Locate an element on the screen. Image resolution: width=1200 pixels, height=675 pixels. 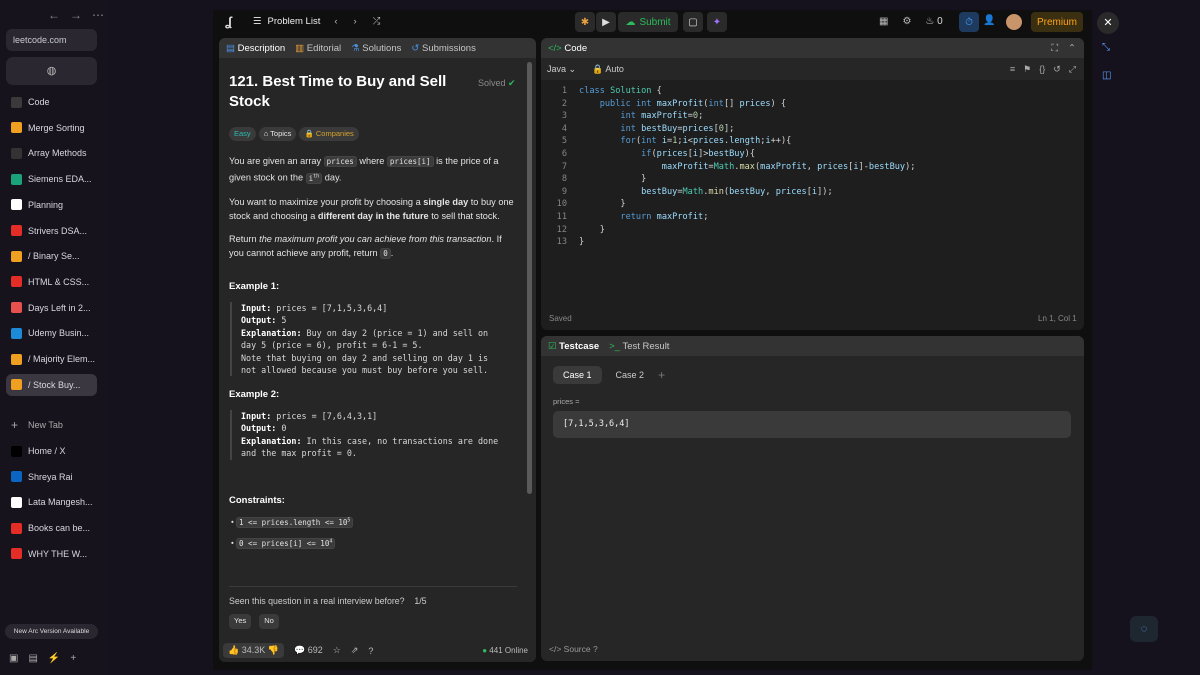
star-icon: ☆ is located at coordinates (337, 650).